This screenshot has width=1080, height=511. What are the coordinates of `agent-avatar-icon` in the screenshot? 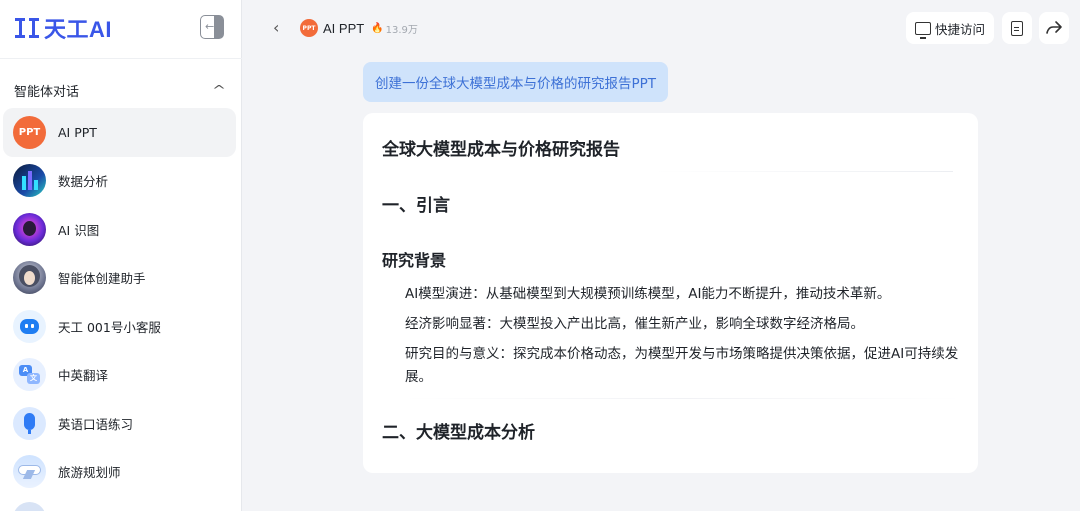 It's located at (29, 506).